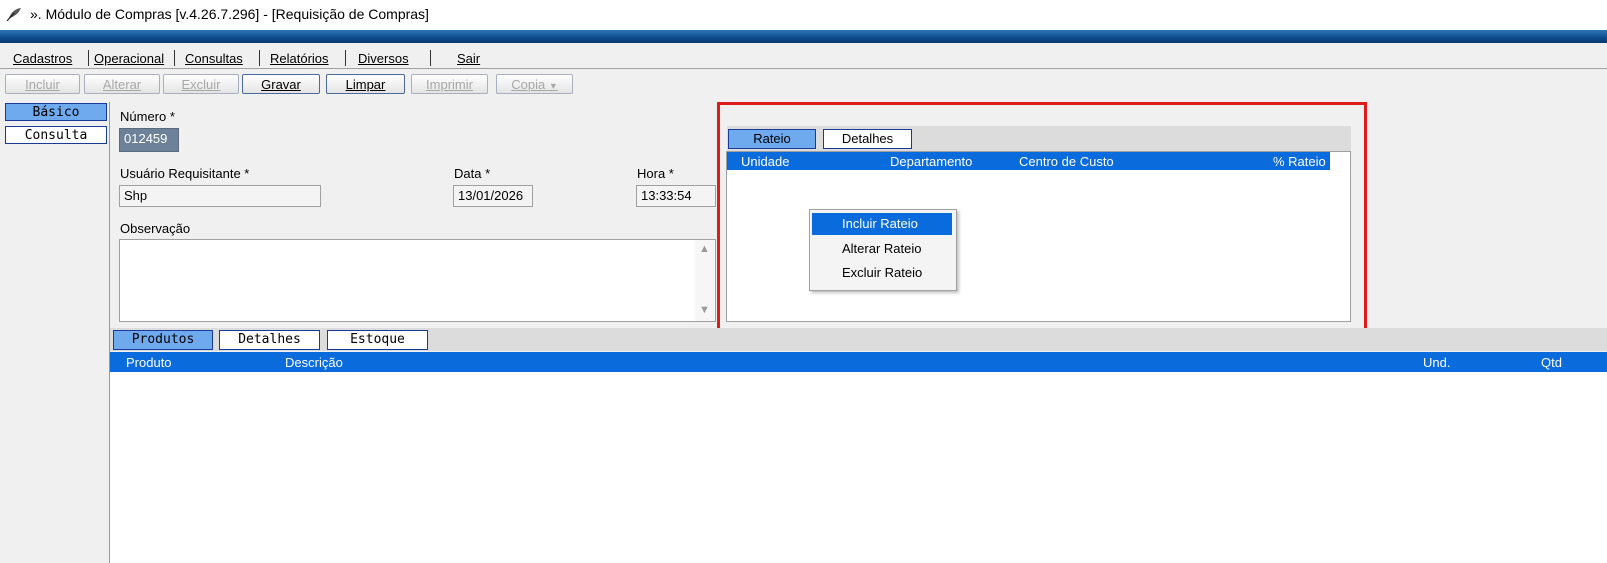 This screenshot has width=1607, height=563. What do you see at coordinates (42, 58) in the screenshot?
I see `menu-cadastros: Cadastros` at bounding box center [42, 58].